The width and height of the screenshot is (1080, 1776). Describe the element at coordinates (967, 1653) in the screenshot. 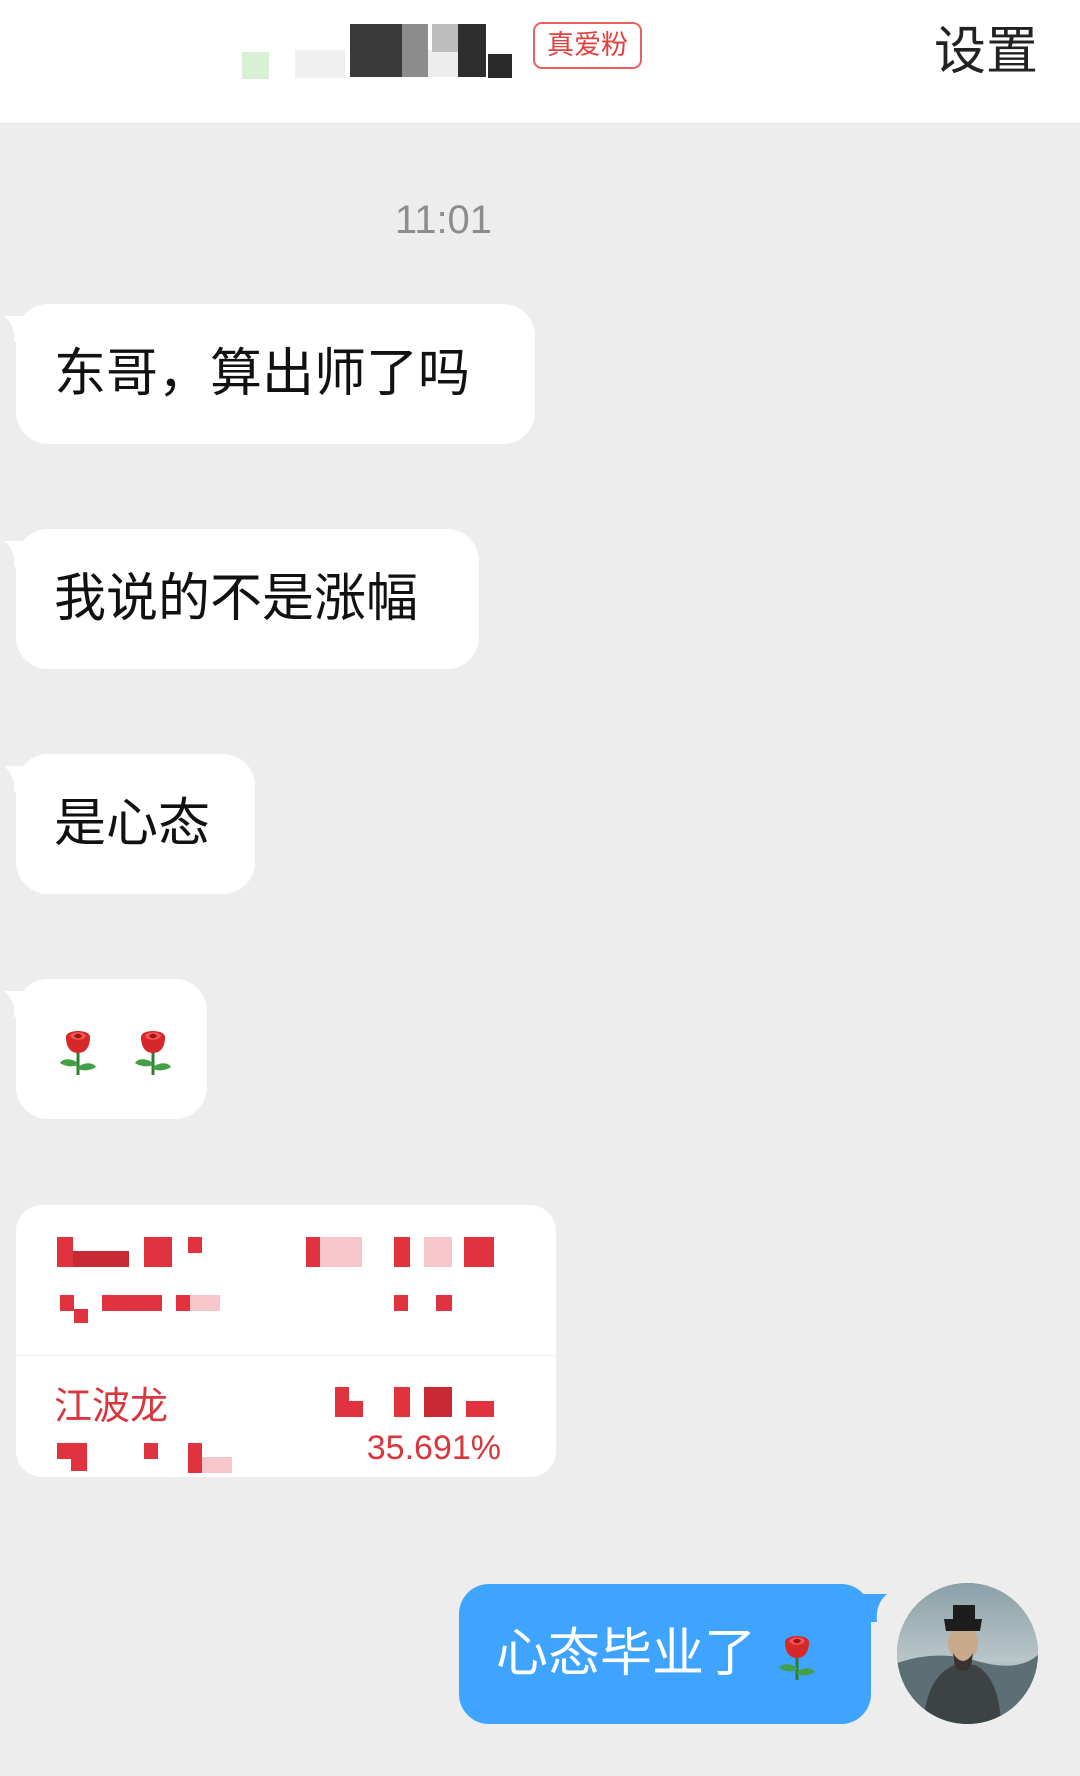

I see `avatar` at that location.